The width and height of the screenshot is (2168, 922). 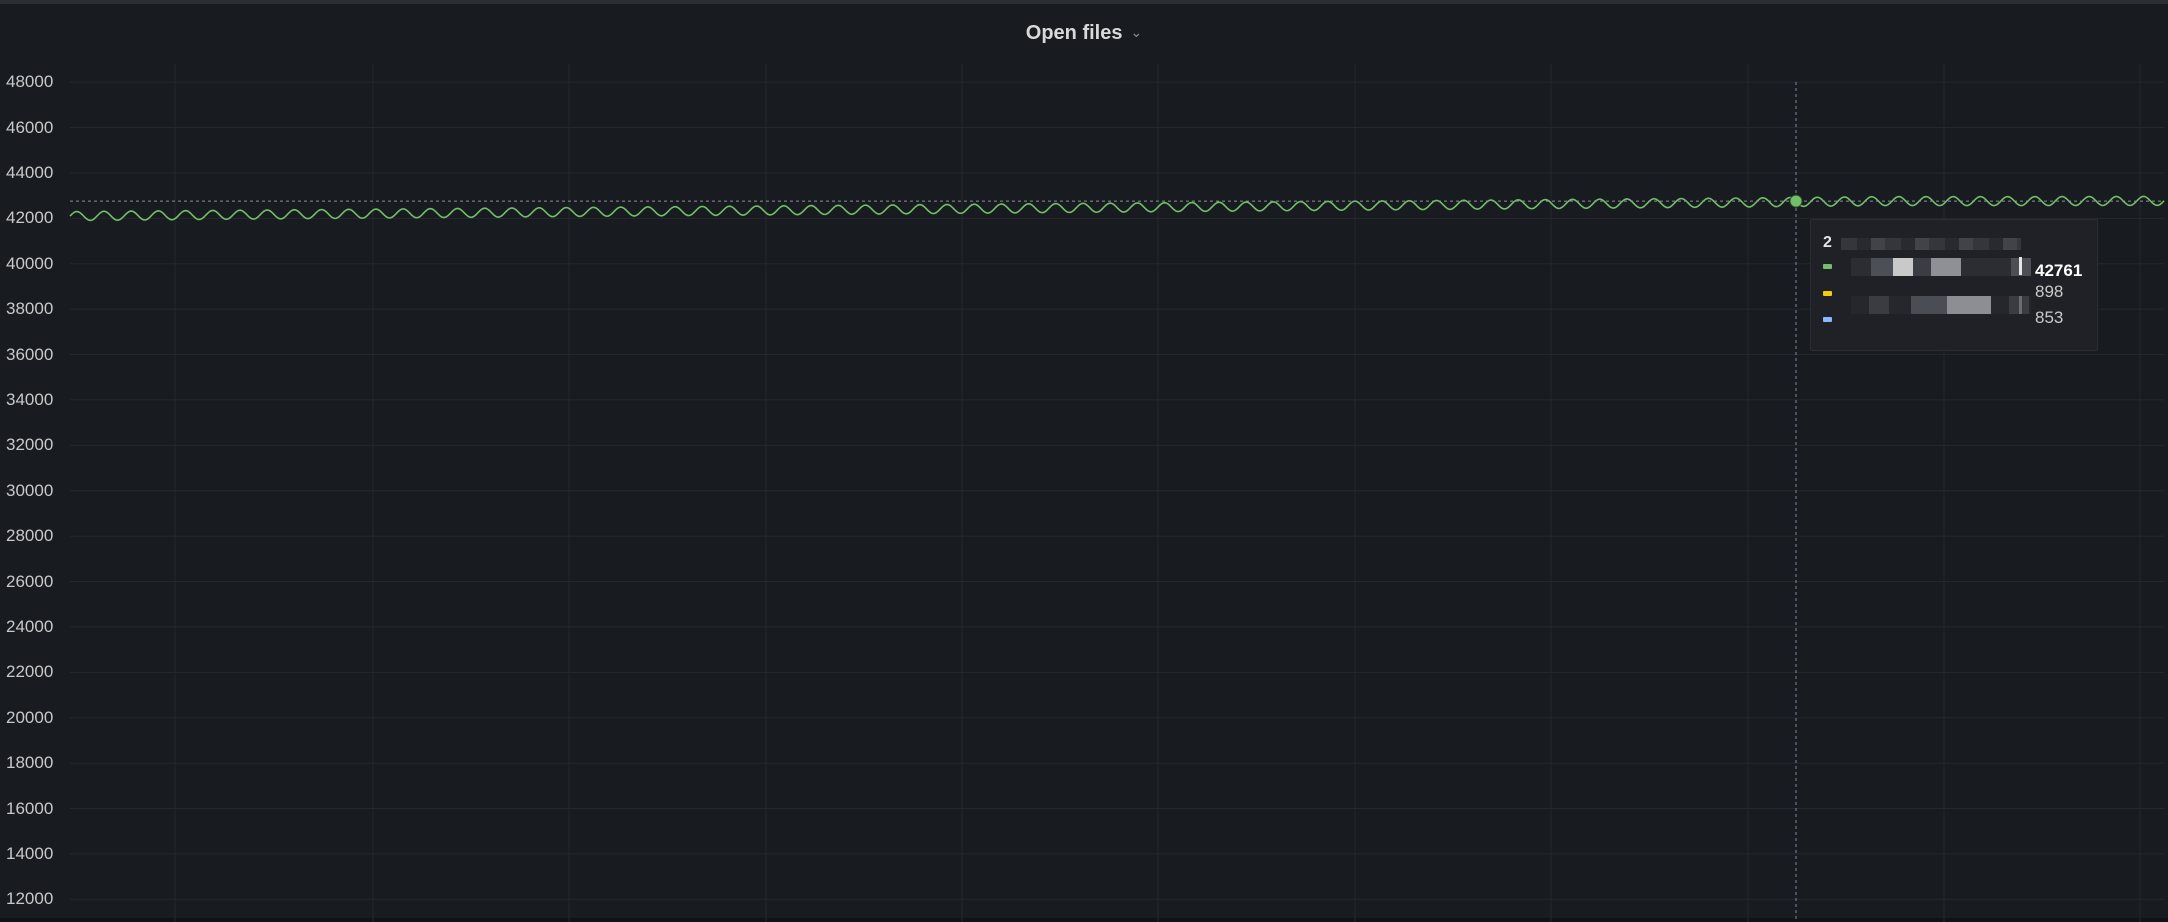 What do you see at coordinates (1827, 242) in the screenshot?
I see `tooltip-title: 2` at bounding box center [1827, 242].